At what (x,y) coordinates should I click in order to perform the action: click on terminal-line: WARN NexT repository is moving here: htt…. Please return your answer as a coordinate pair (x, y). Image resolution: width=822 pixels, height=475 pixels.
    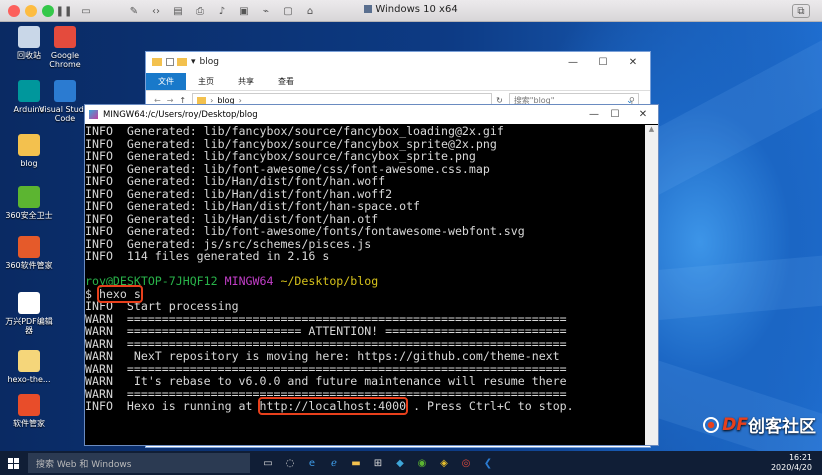
    Looking at the image, I should click on (322, 356).